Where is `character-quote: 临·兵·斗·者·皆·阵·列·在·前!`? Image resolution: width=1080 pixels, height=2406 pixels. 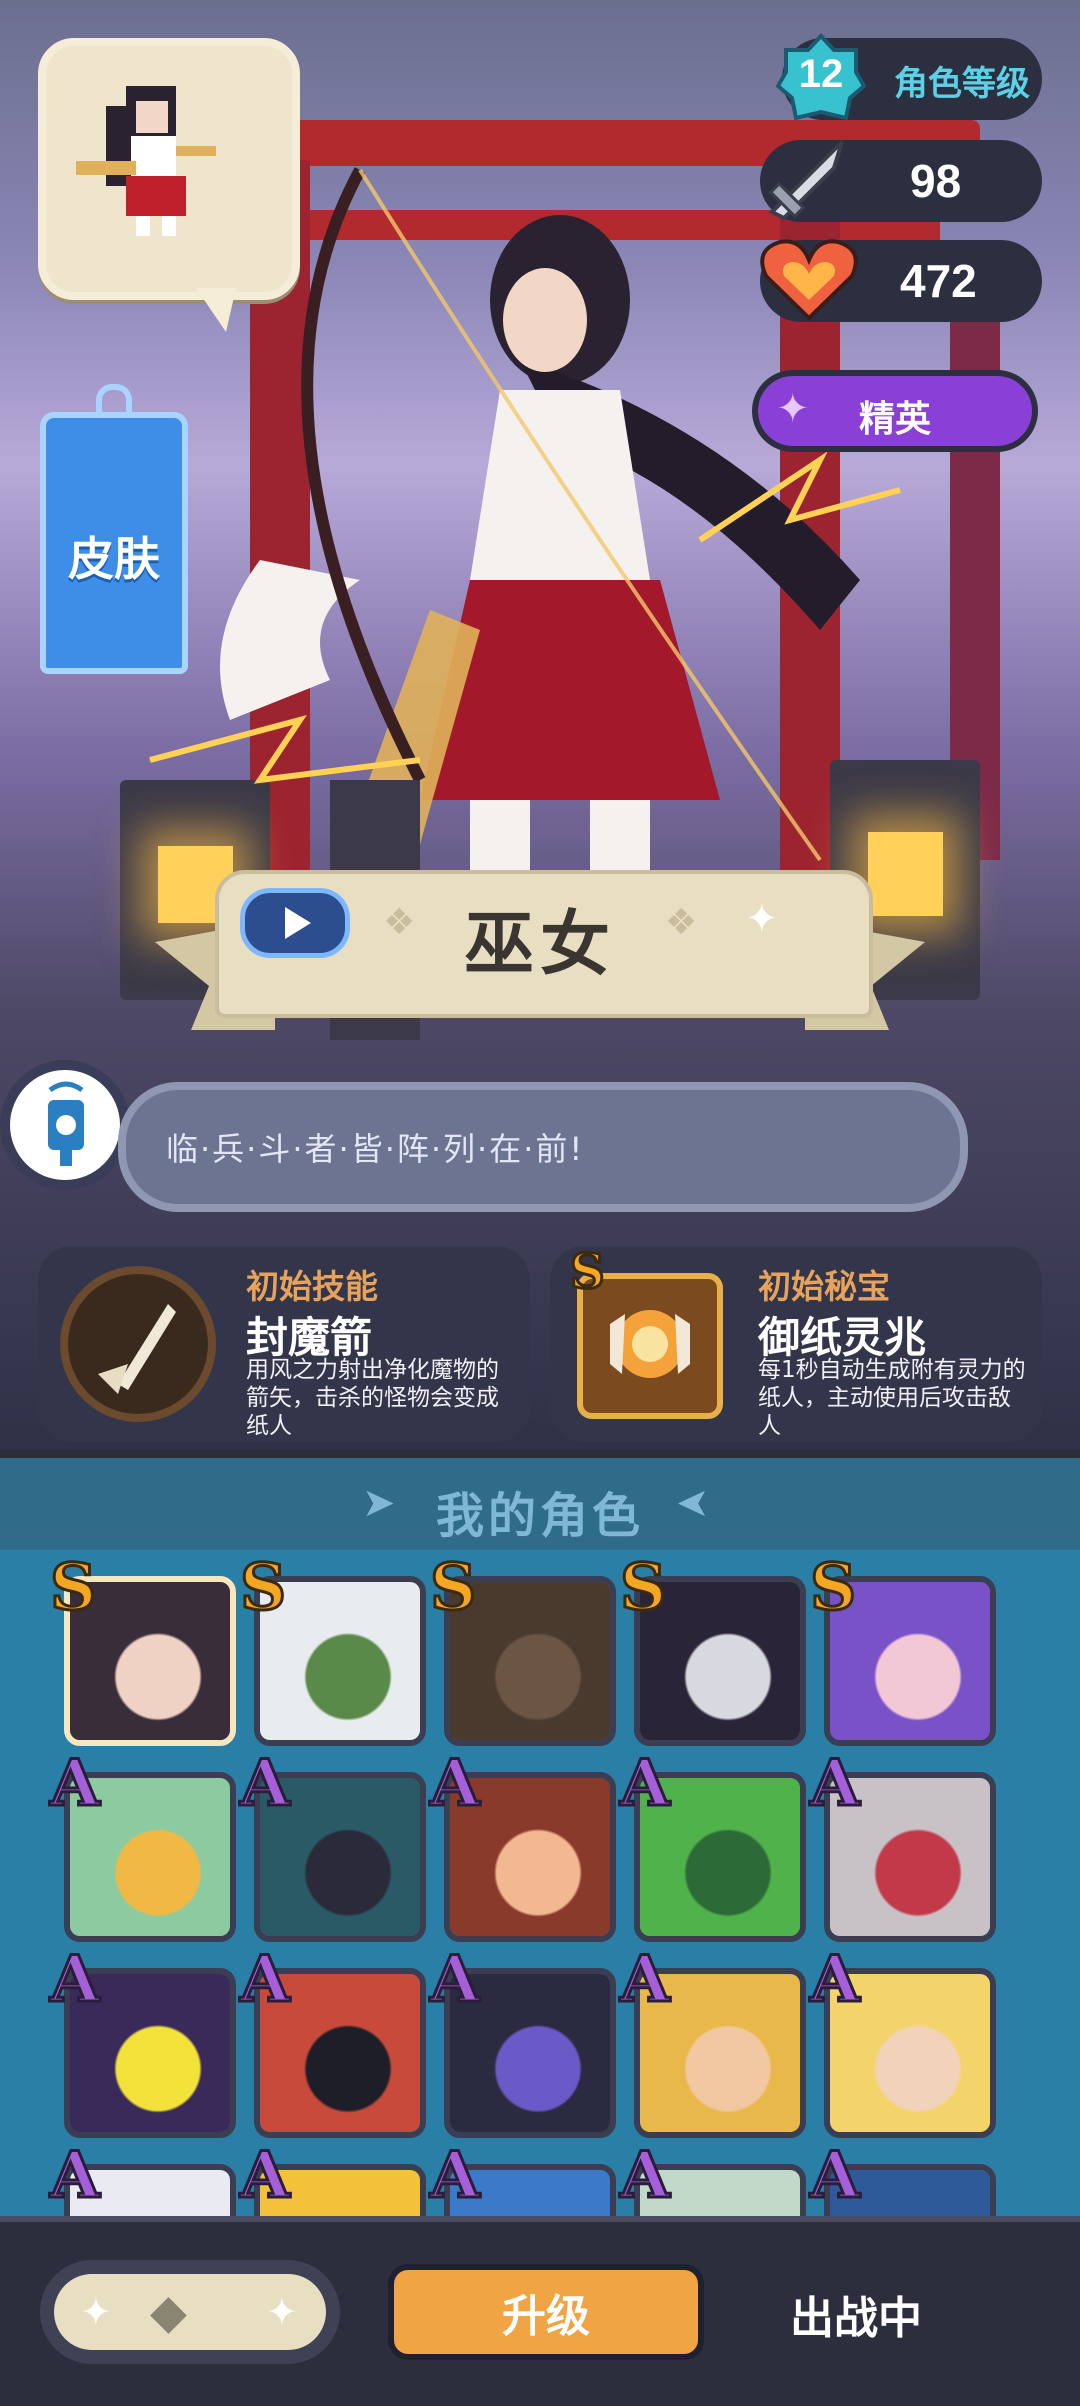
character-quote: 临·兵·斗·者·皆·阵·列·在·前! is located at coordinates (375, 1149).